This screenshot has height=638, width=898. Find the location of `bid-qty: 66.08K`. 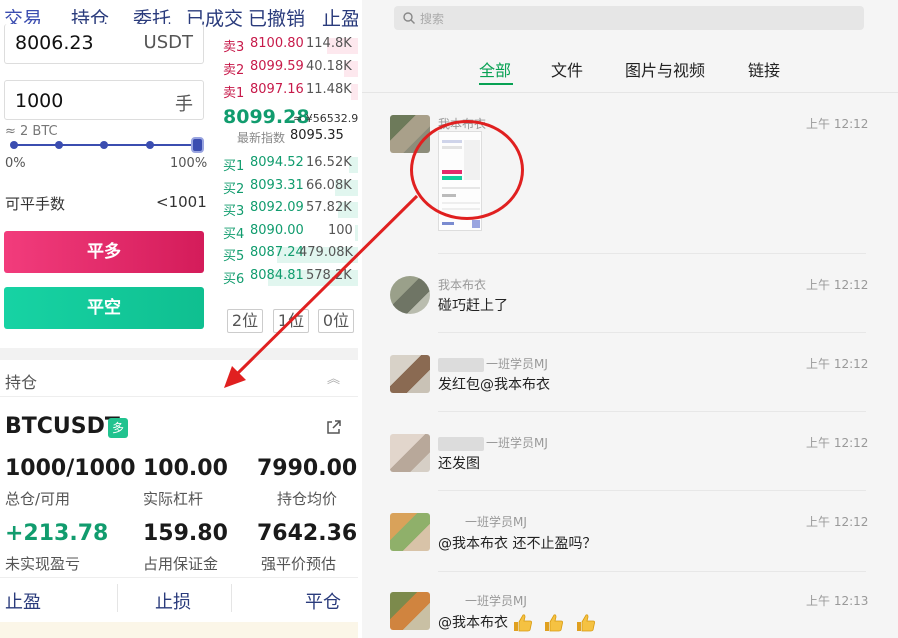

bid-qty: 66.08K is located at coordinates (329, 185).